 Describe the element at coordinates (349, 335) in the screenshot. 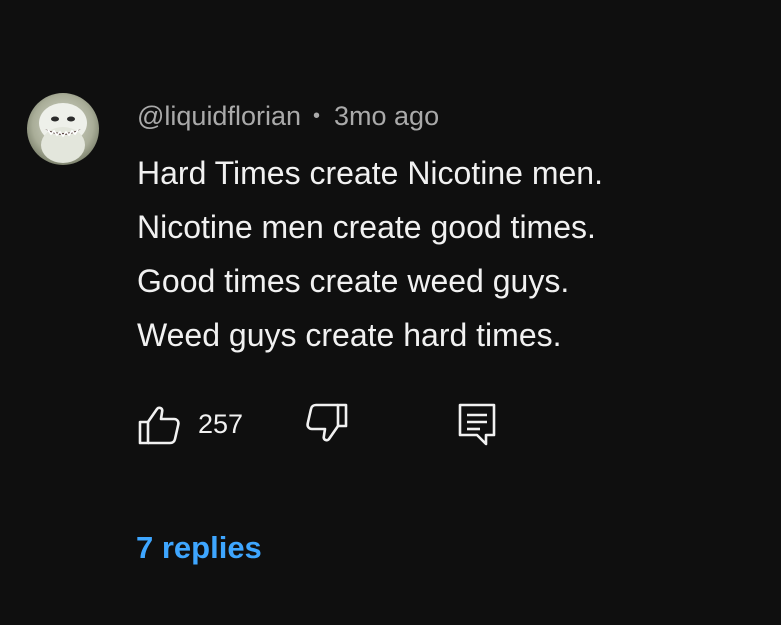

I see `comment-line: Weed guys create hard times.` at that location.